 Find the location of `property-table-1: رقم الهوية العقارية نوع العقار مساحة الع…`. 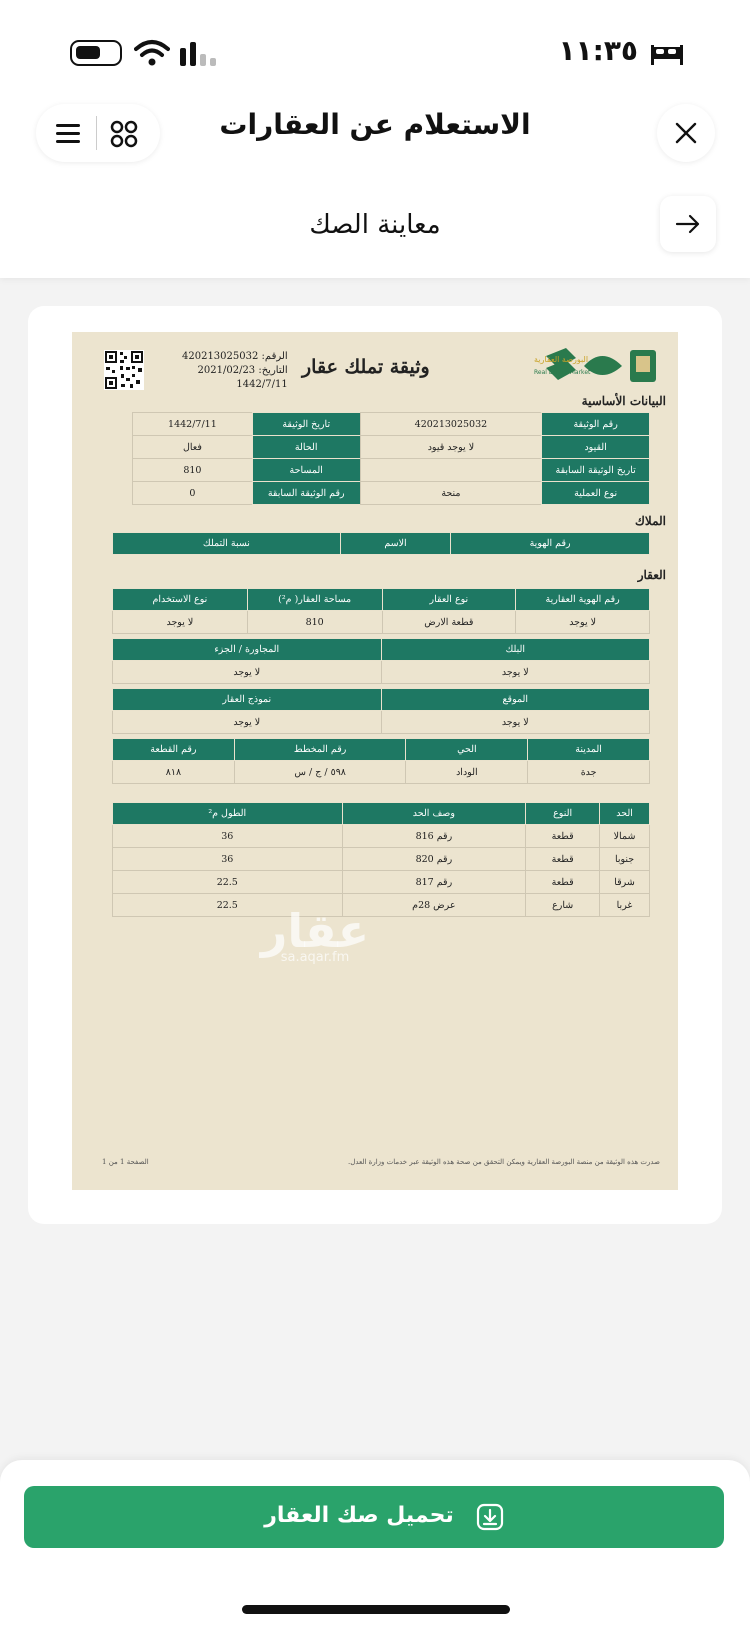

property-table-1: رقم الهوية العقارية نوع العقار مساحة الع… is located at coordinates (381, 611).